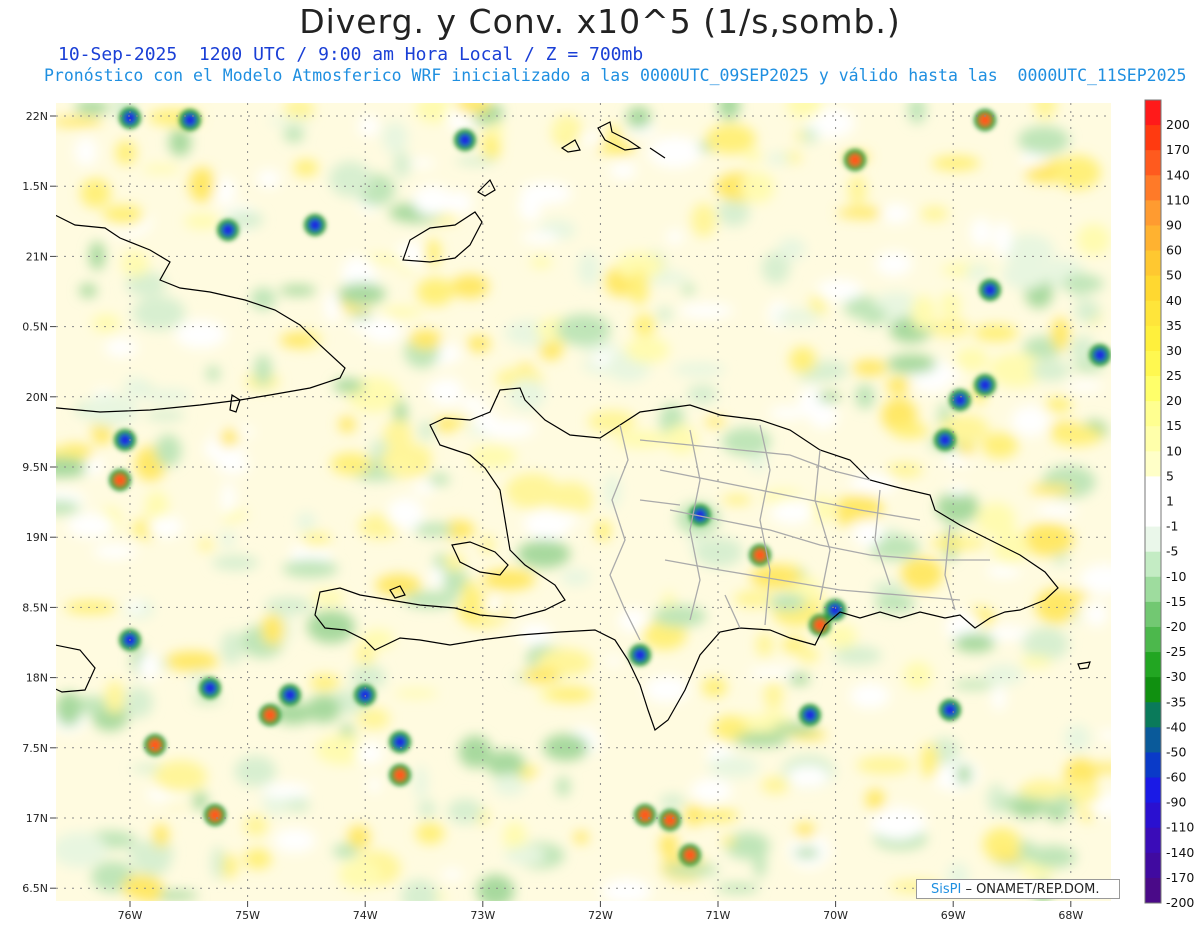 The height and width of the screenshot is (927, 1200). What do you see at coordinates (1176, 701) in the screenshot?
I see `colorbar-label: -35` at bounding box center [1176, 701].